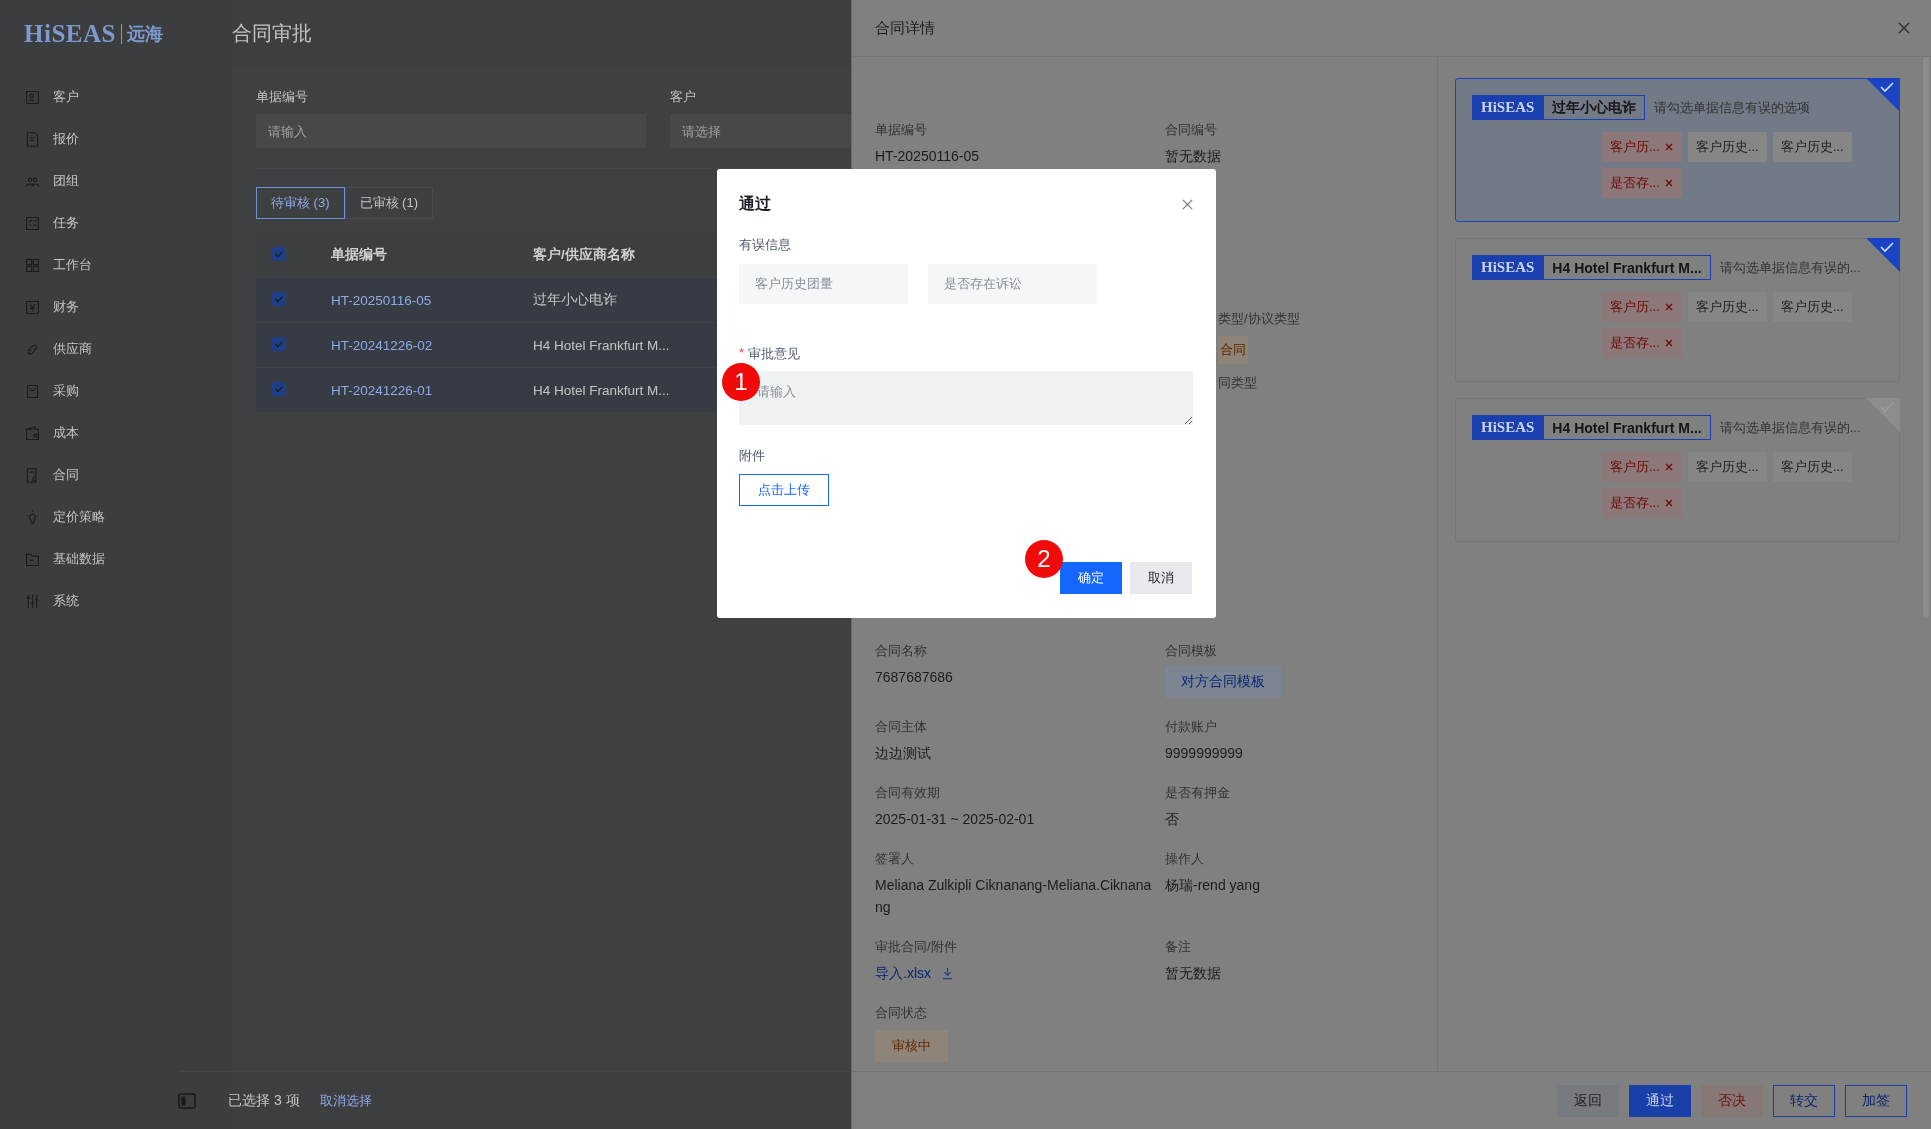 This screenshot has height=1129, width=1931. What do you see at coordinates (1204, 753) in the screenshot?
I see `field-value: 9999999999` at bounding box center [1204, 753].